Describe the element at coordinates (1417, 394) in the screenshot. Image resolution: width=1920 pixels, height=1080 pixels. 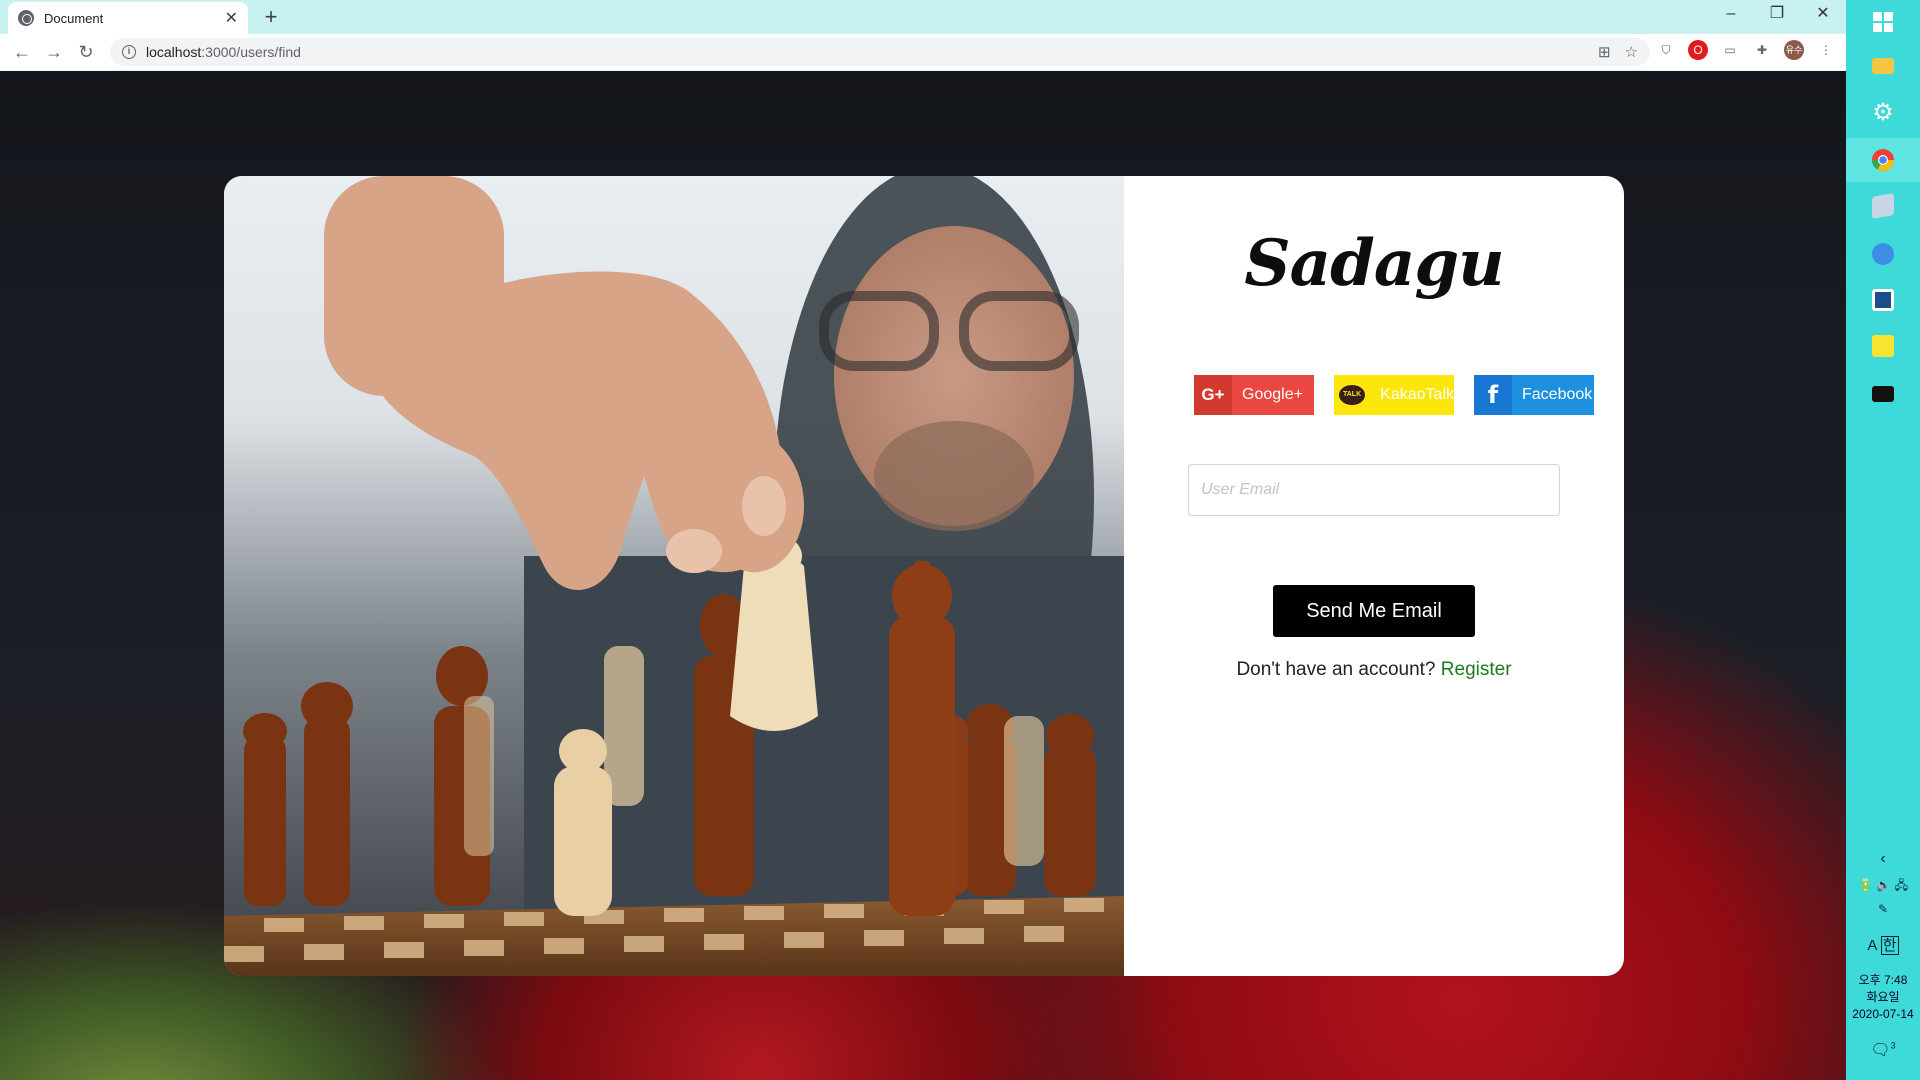
I see `kakao-login-label: KakaoTalk` at that location.